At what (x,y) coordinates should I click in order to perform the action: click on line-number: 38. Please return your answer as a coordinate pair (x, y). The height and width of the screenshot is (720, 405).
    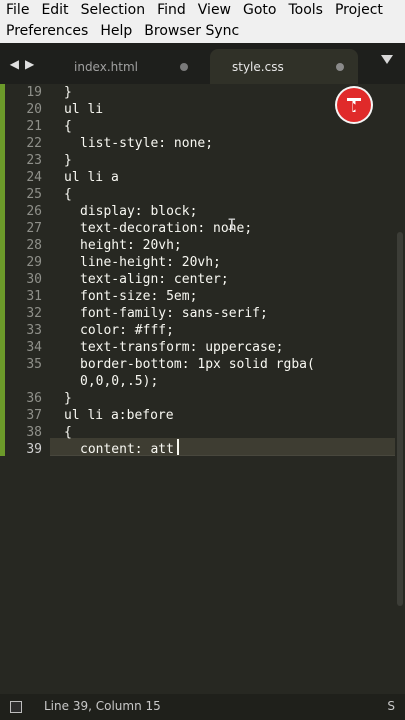
    Looking at the image, I should click on (34, 432).